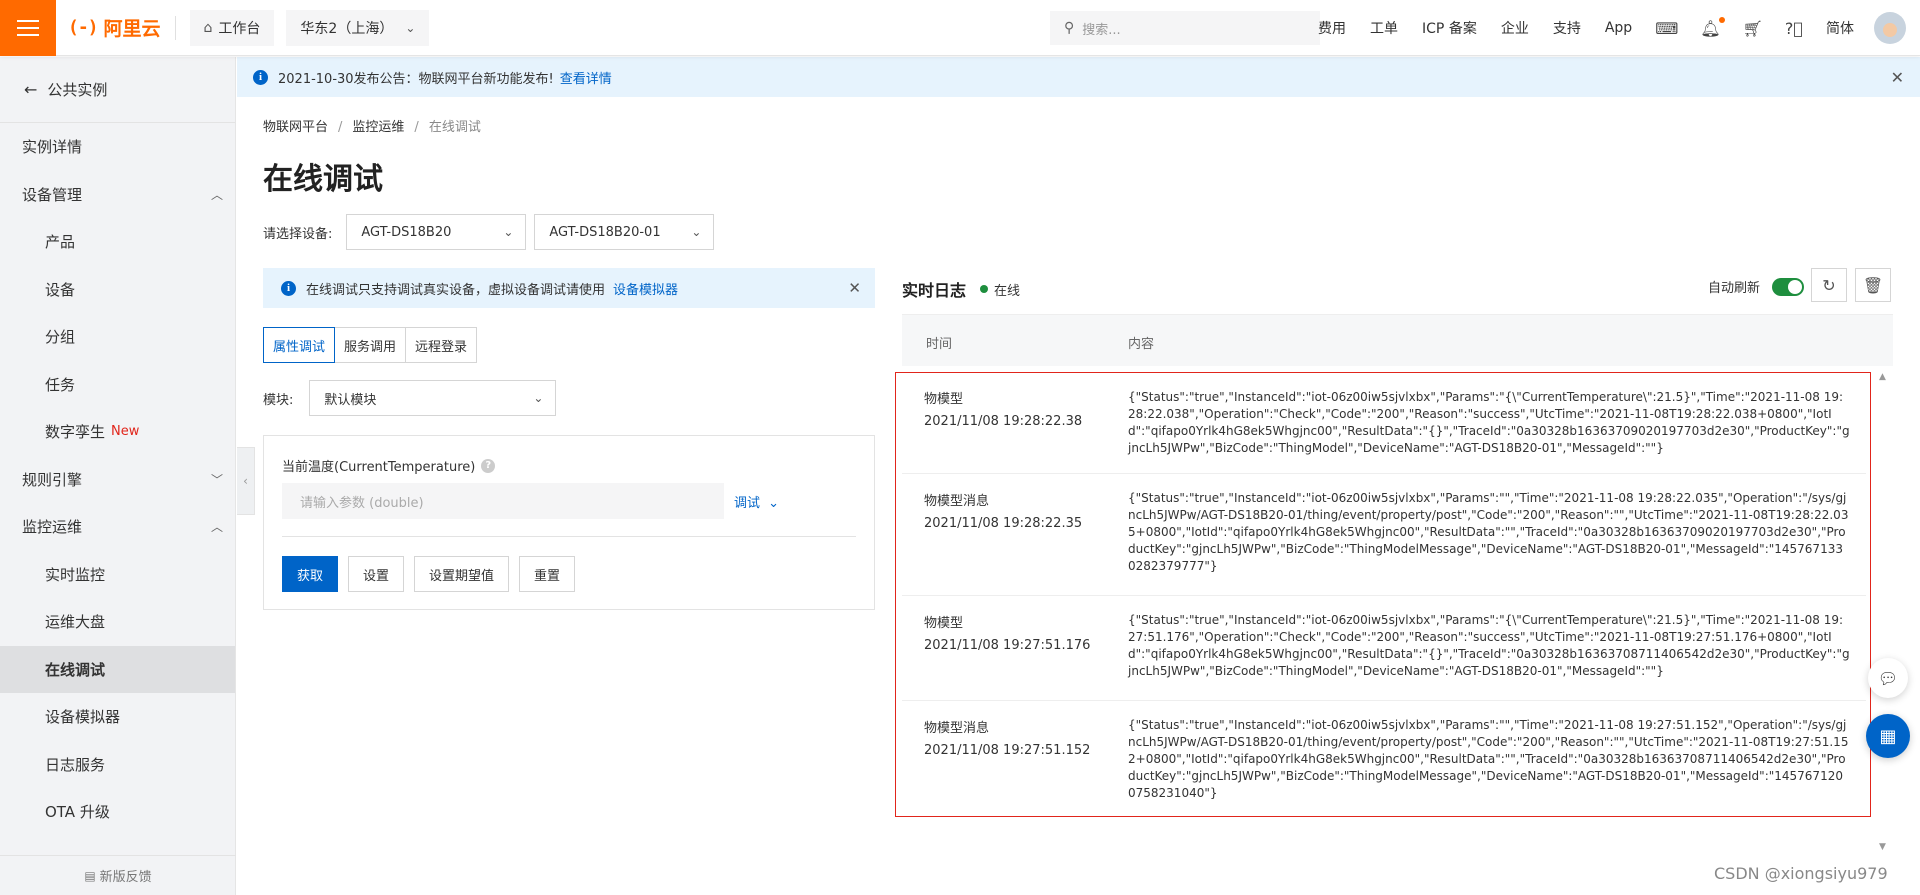  I want to click on terminal-icon: ⌨, so click(1666, 28).